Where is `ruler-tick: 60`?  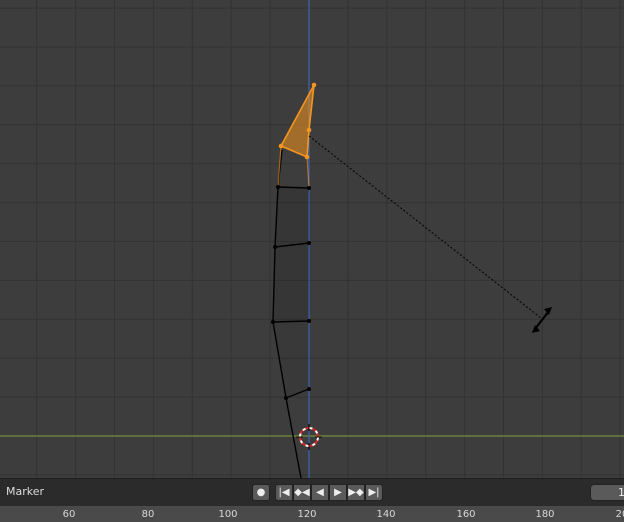
ruler-tick: 60 is located at coordinates (69, 514).